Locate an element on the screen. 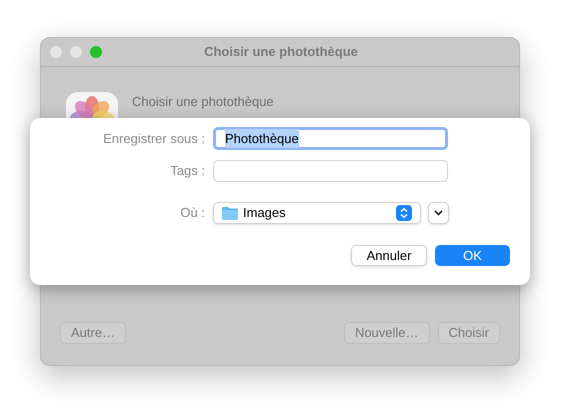  expand-button is located at coordinates (438, 213).